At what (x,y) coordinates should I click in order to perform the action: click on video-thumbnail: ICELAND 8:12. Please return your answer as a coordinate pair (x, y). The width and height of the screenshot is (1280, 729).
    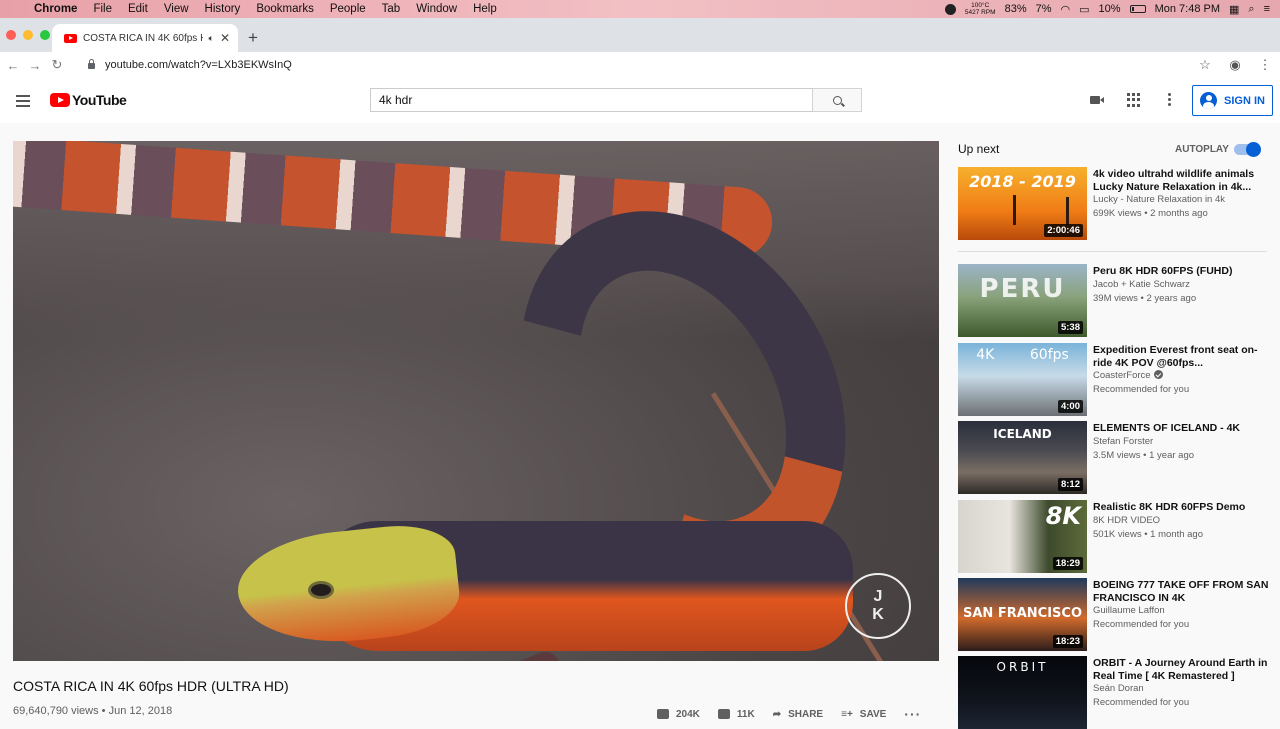
    Looking at the image, I should click on (1022, 457).